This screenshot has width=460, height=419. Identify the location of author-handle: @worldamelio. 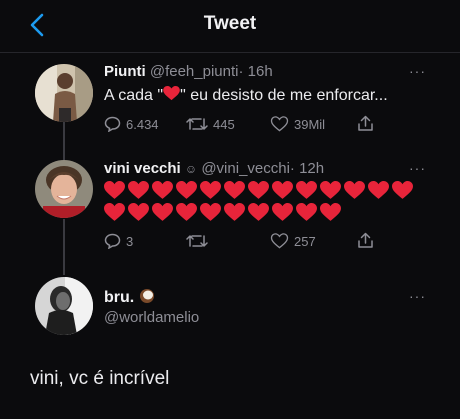
(151, 317).